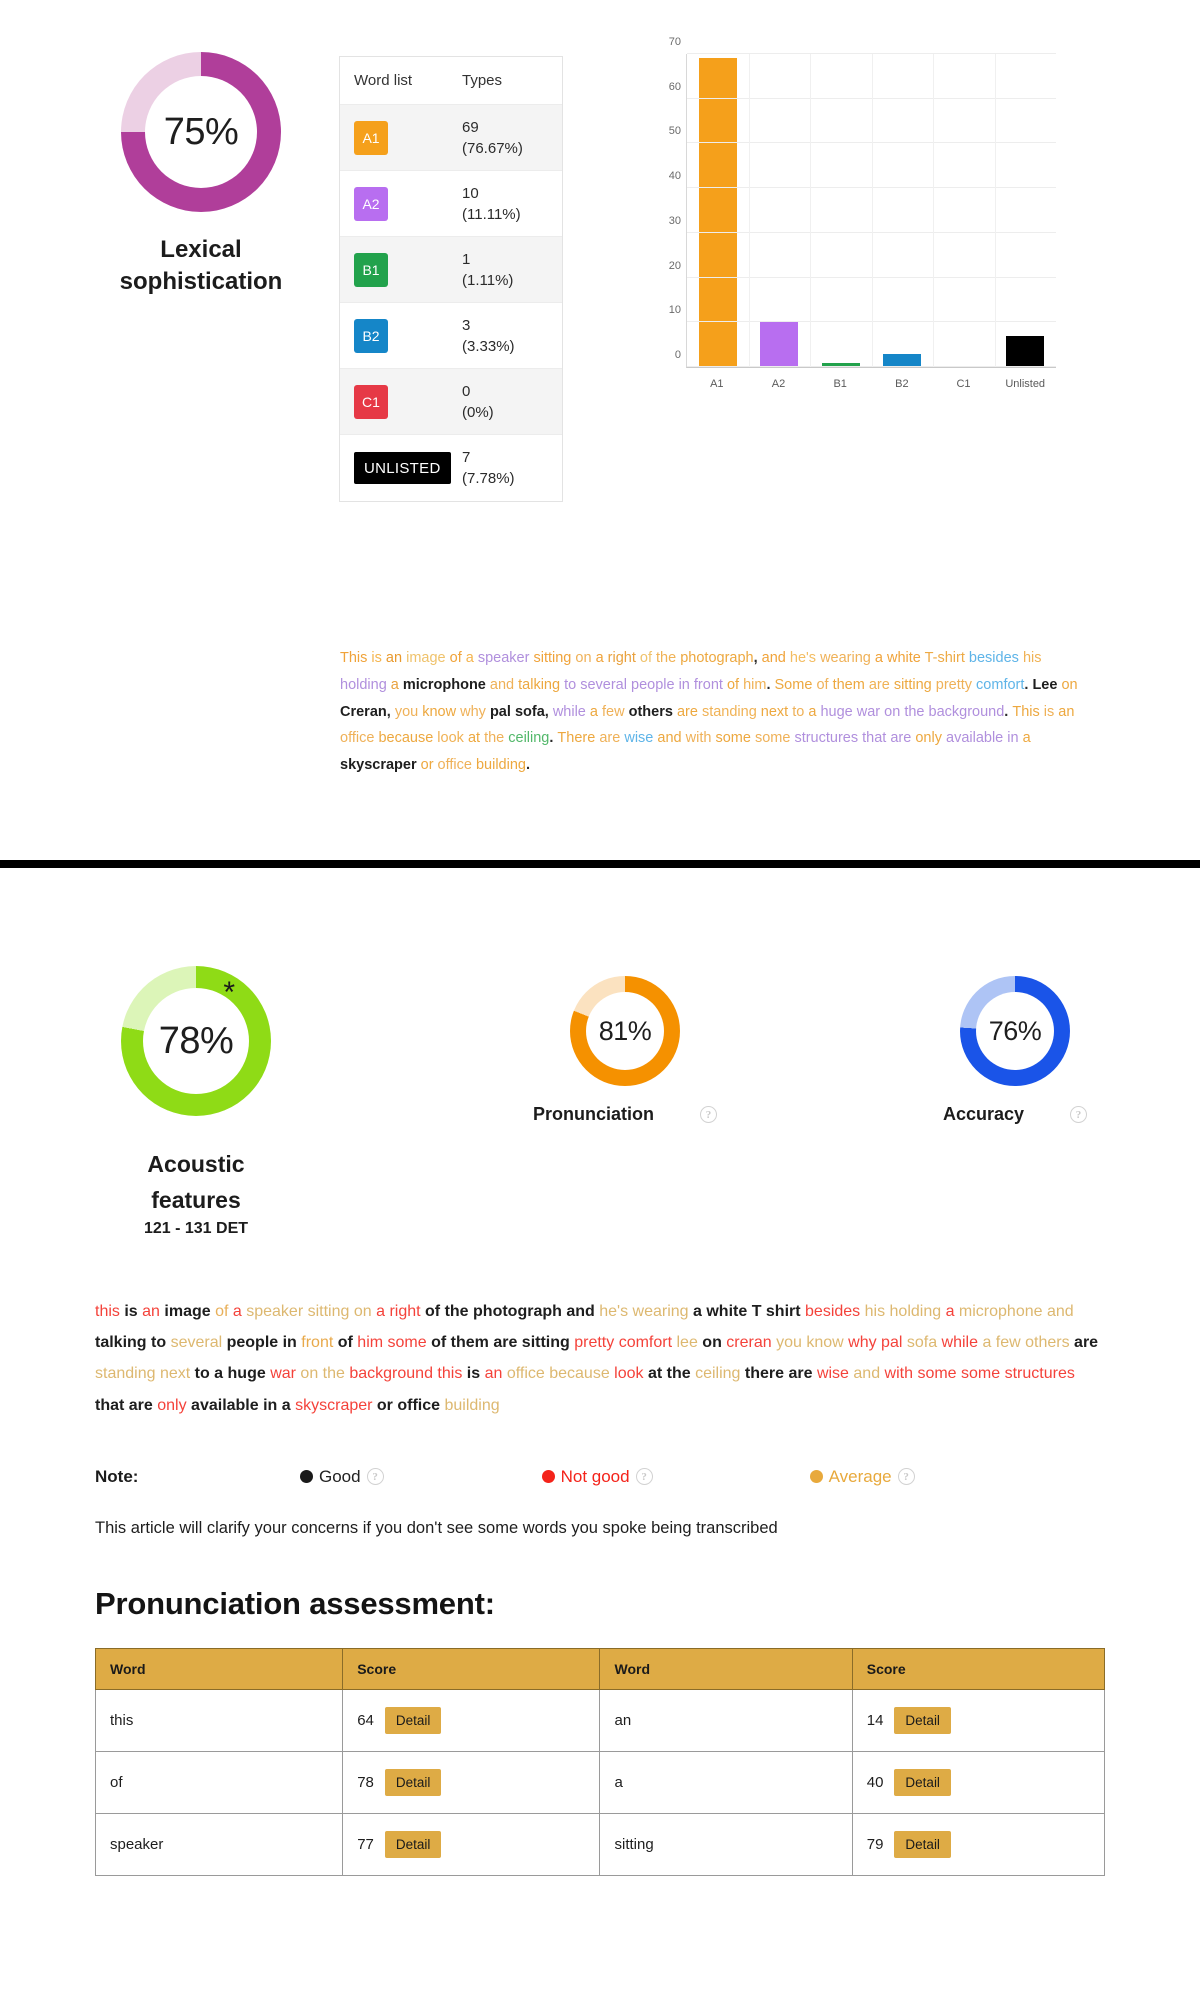  I want to click on word-list-row: C1 0 (0%), so click(451, 402).